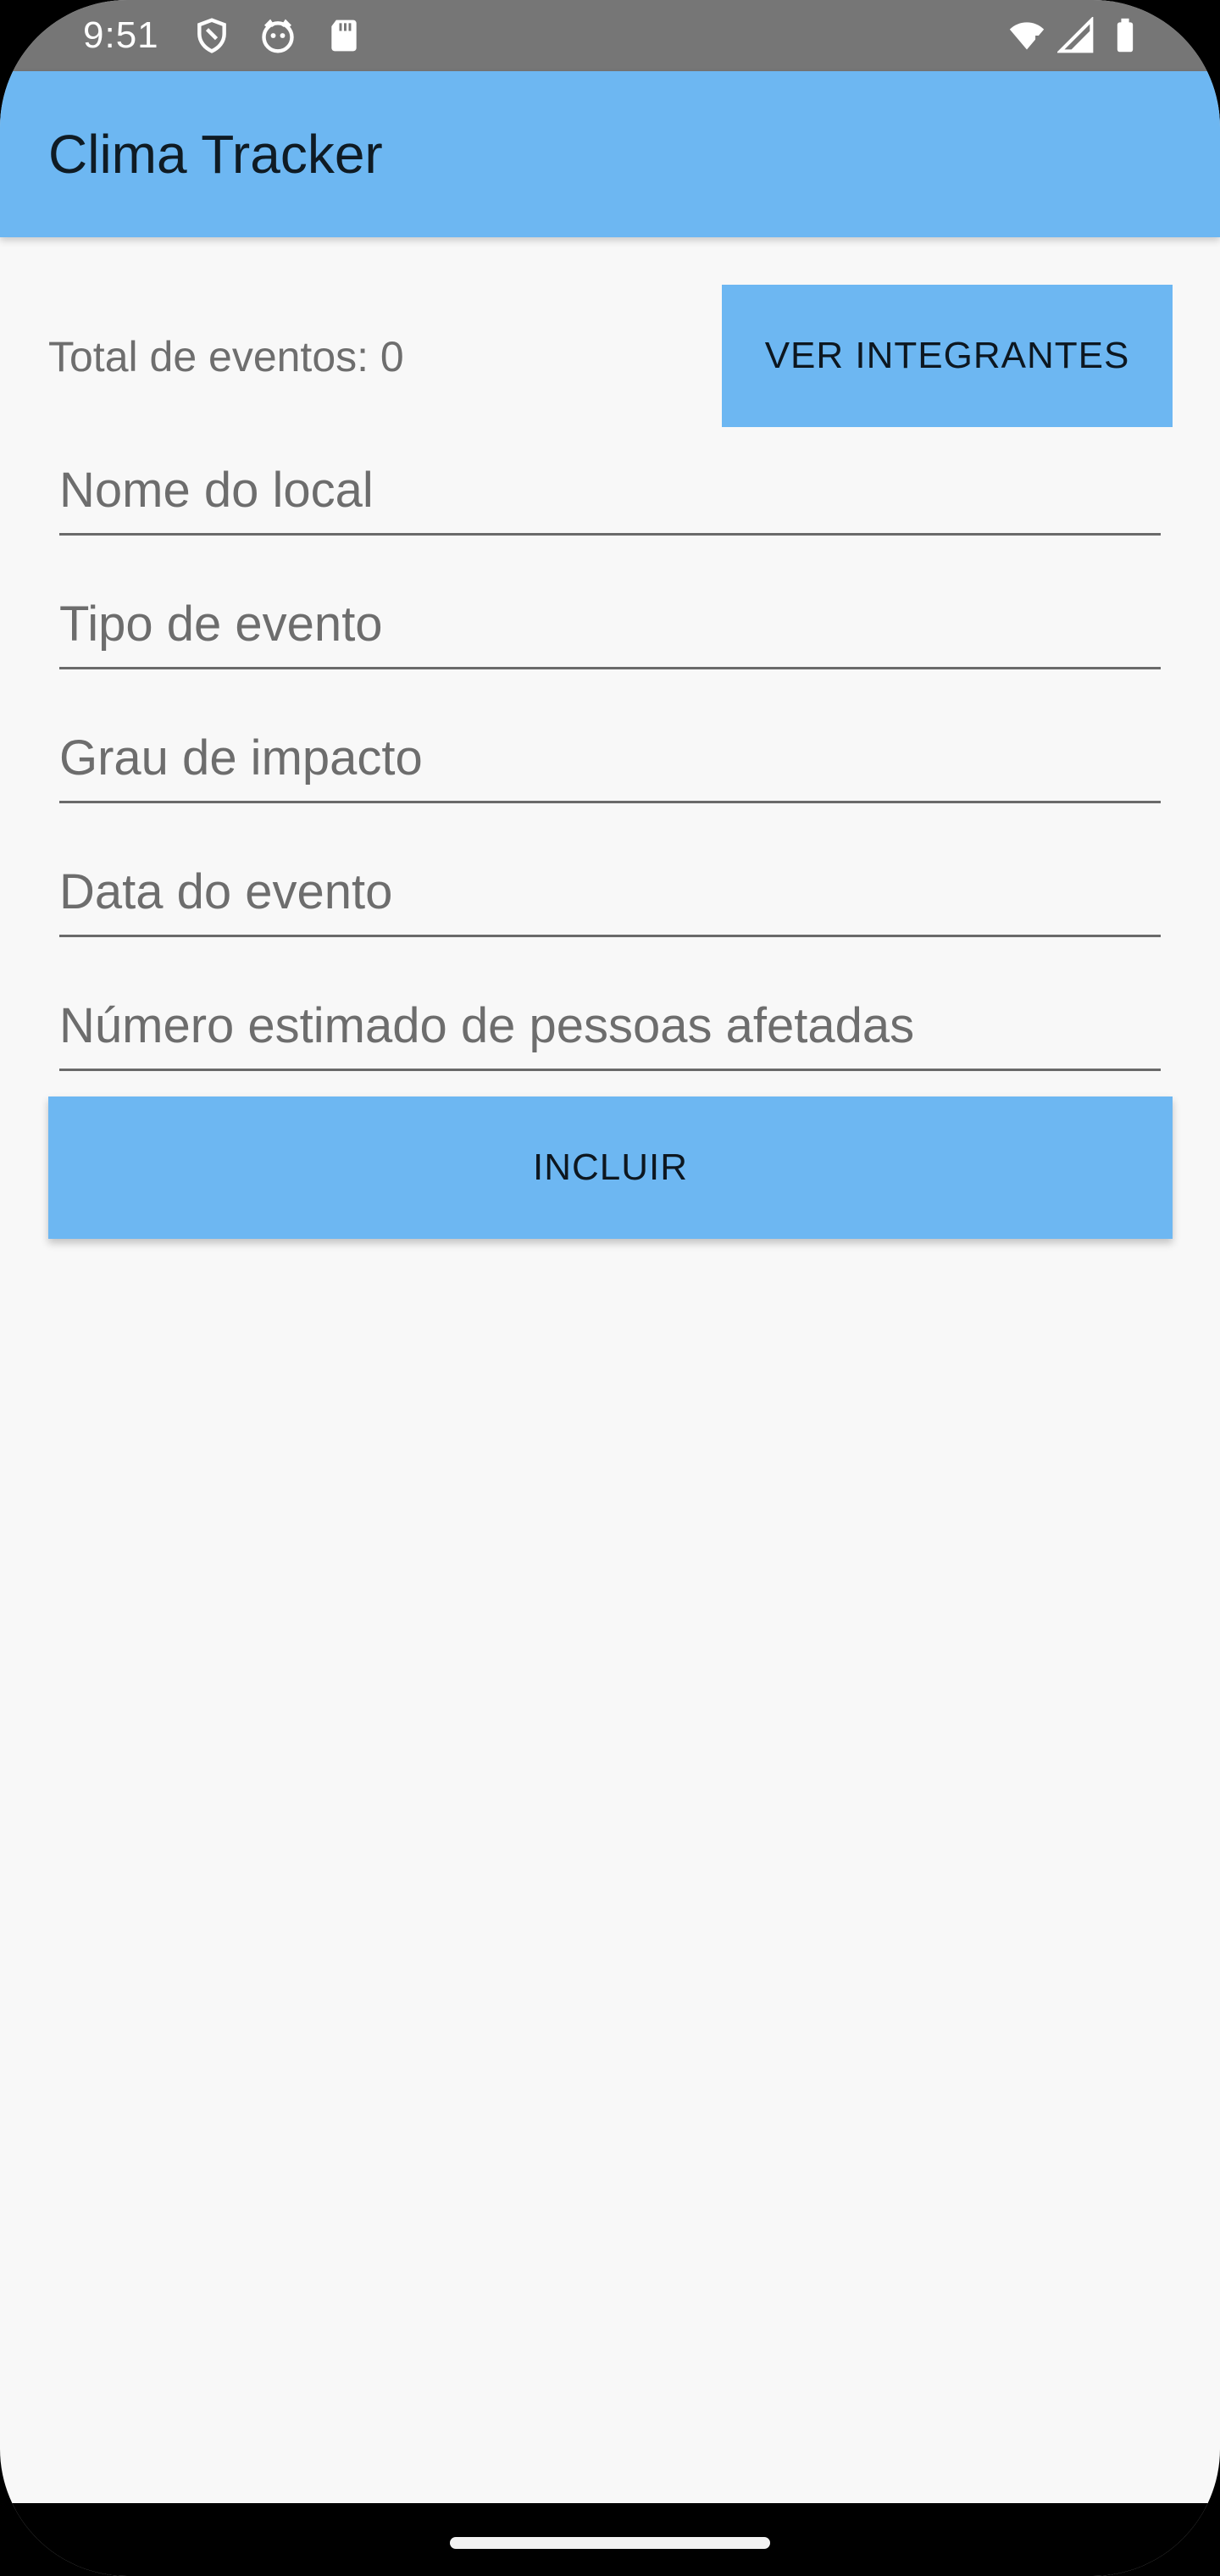 This screenshot has width=1220, height=2576. I want to click on app-title: Clima Tracker, so click(215, 154).